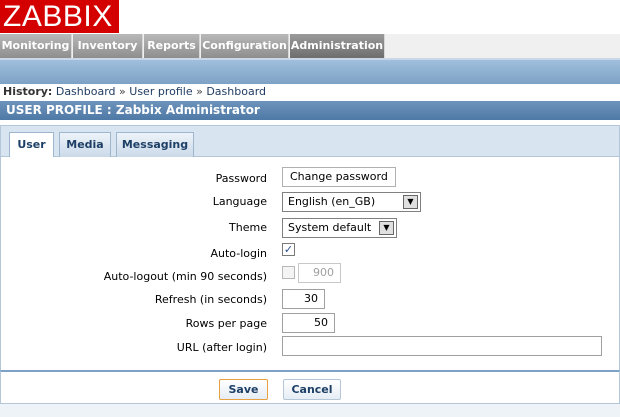 Image resolution: width=620 pixels, height=417 pixels. I want to click on menu-item-monitoring: Monitoring, so click(36, 46).